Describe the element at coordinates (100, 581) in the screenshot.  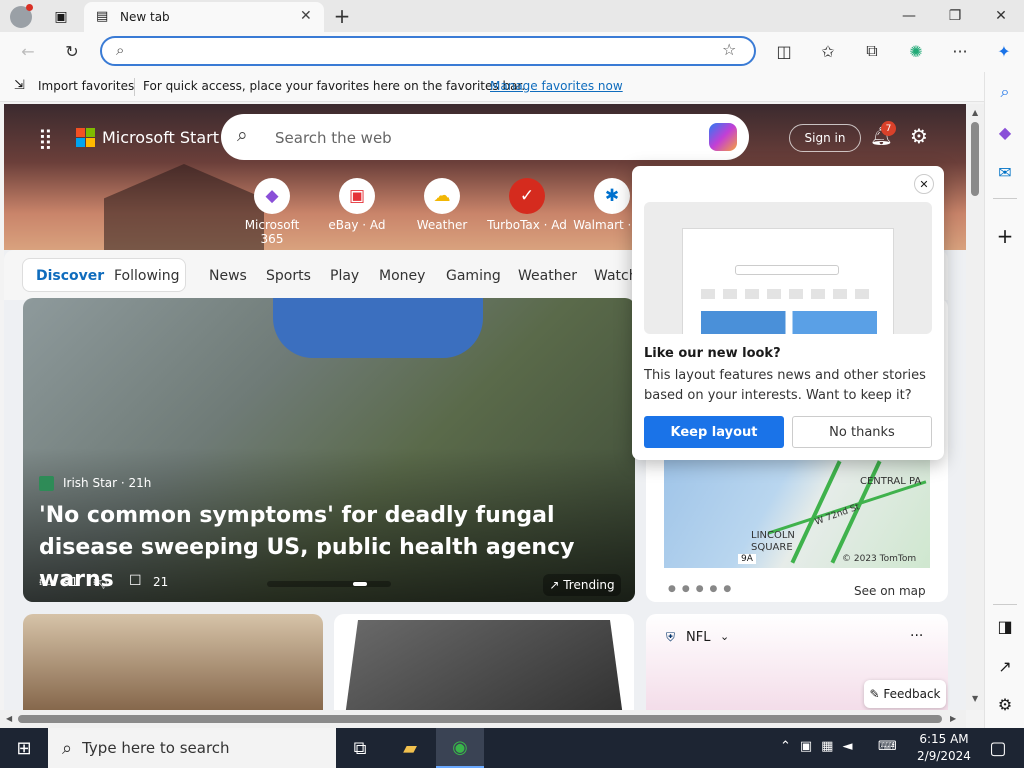
I see `dislike-icon: 👎︎` at that location.